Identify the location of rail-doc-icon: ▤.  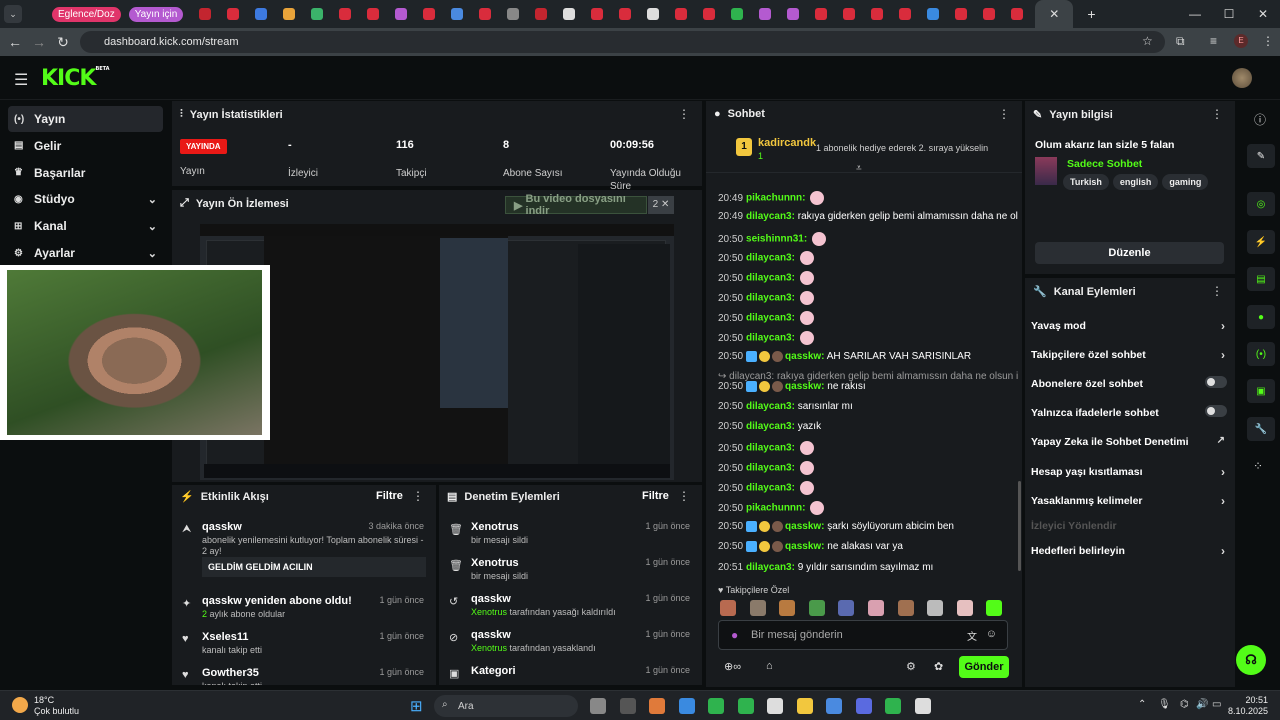
(1261, 279).